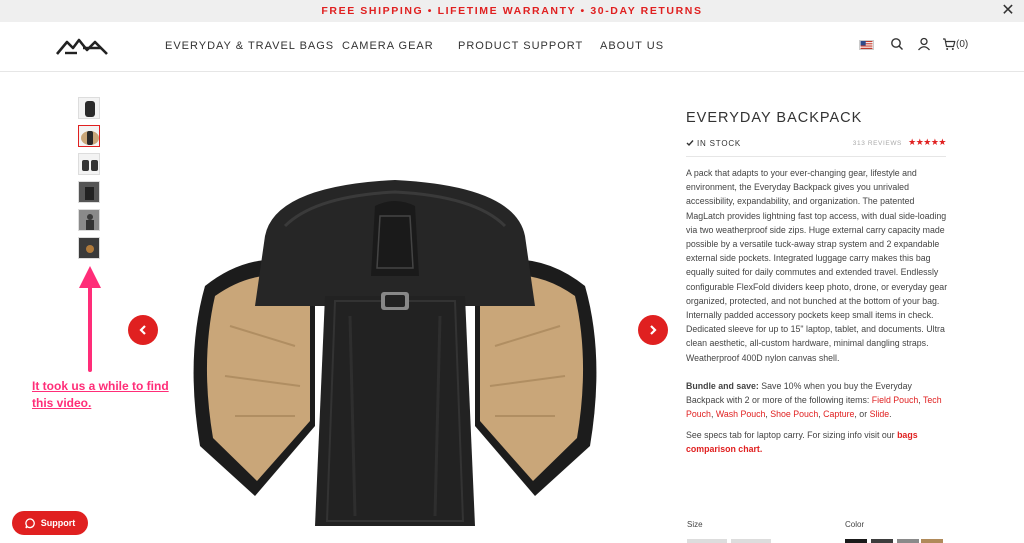 The image size is (1024, 543). I want to click on or-text: or, so click(864, 414).